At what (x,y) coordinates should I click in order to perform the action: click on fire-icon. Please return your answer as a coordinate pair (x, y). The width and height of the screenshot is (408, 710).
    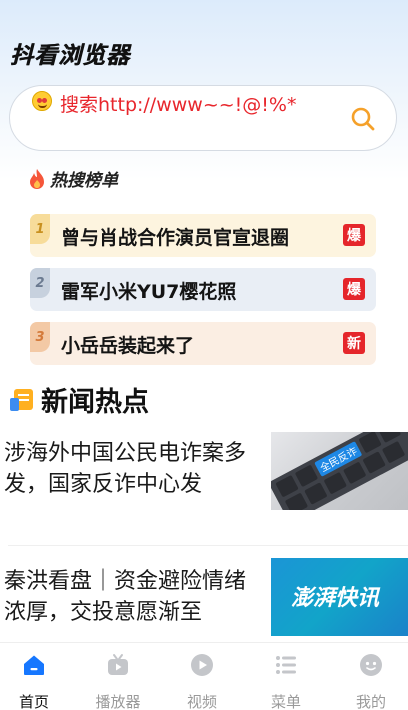
    Looking at the image, I should click on (37, 178).